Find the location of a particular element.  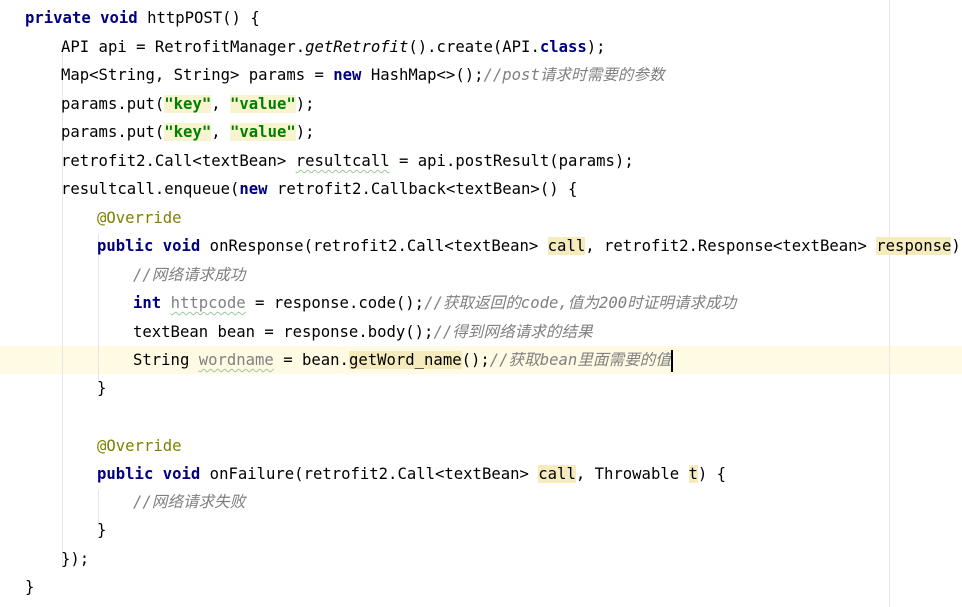

code-token: resultcall.enqueue( is located at coordinates (150, 189).